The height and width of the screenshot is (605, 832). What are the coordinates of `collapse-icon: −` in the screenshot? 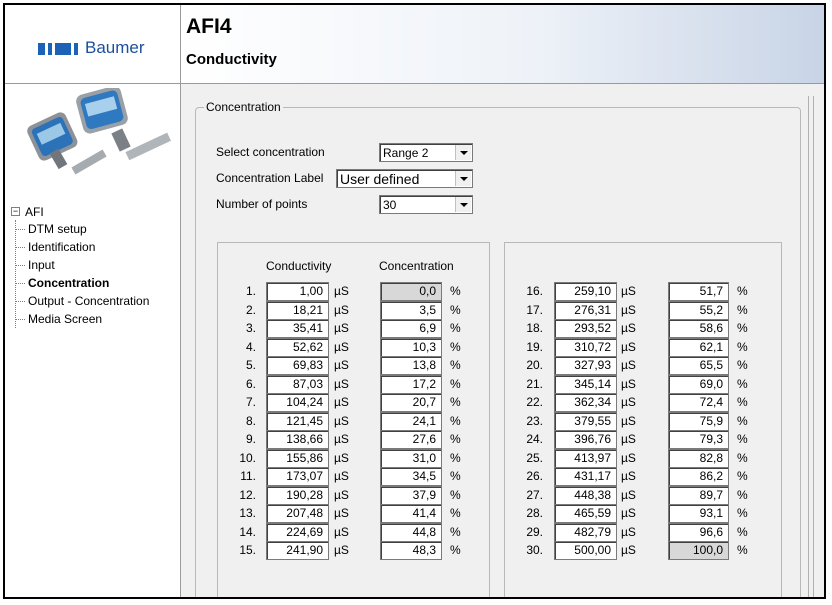 It's located at (15, 211).